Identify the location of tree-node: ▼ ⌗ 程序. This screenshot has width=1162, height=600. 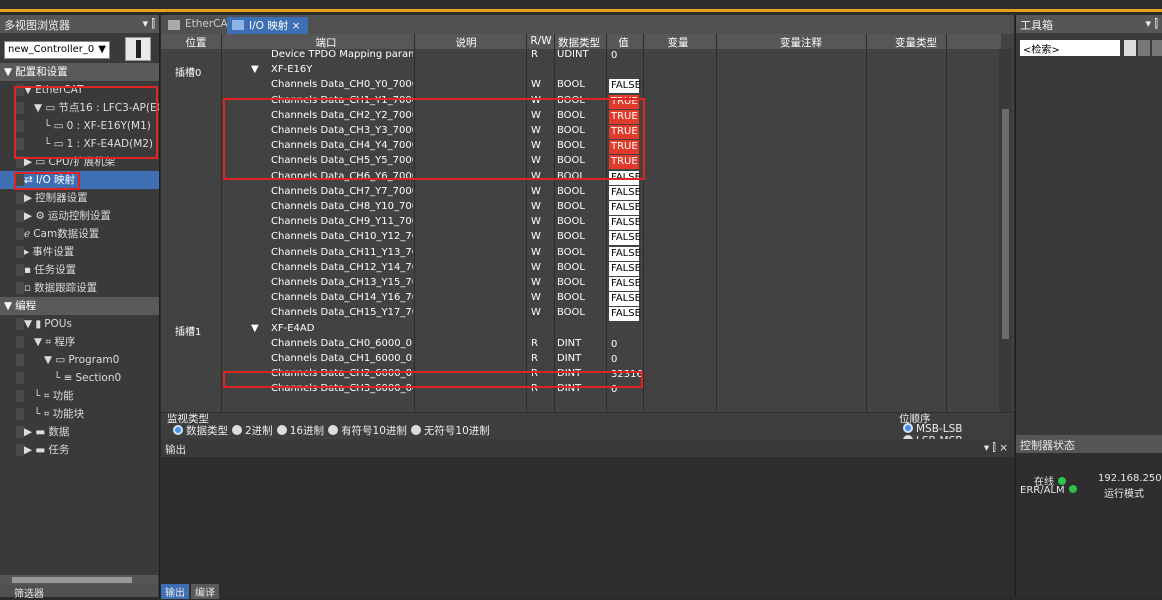
(79, 342).